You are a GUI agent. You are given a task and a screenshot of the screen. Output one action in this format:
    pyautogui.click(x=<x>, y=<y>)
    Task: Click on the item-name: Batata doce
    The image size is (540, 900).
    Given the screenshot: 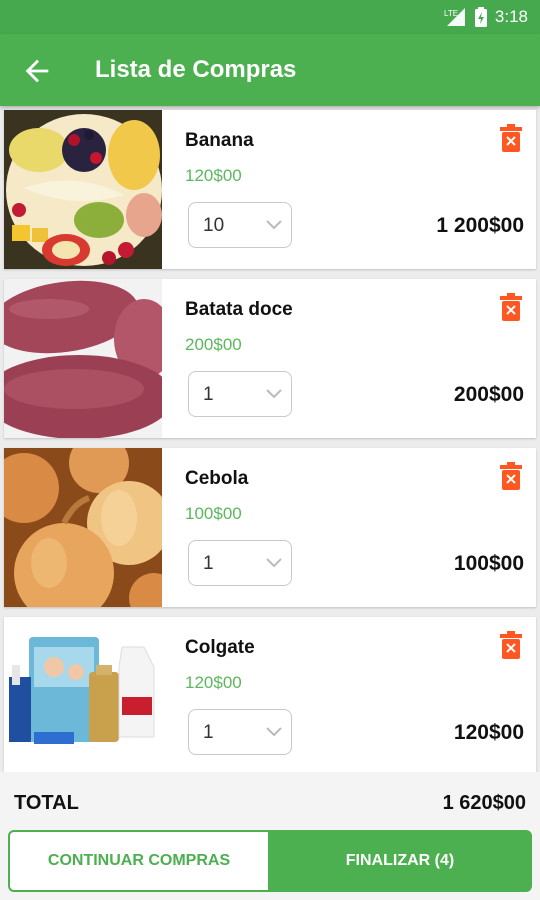 What is the action you would take?
    pyautogui.click(x=239, y=309)
    